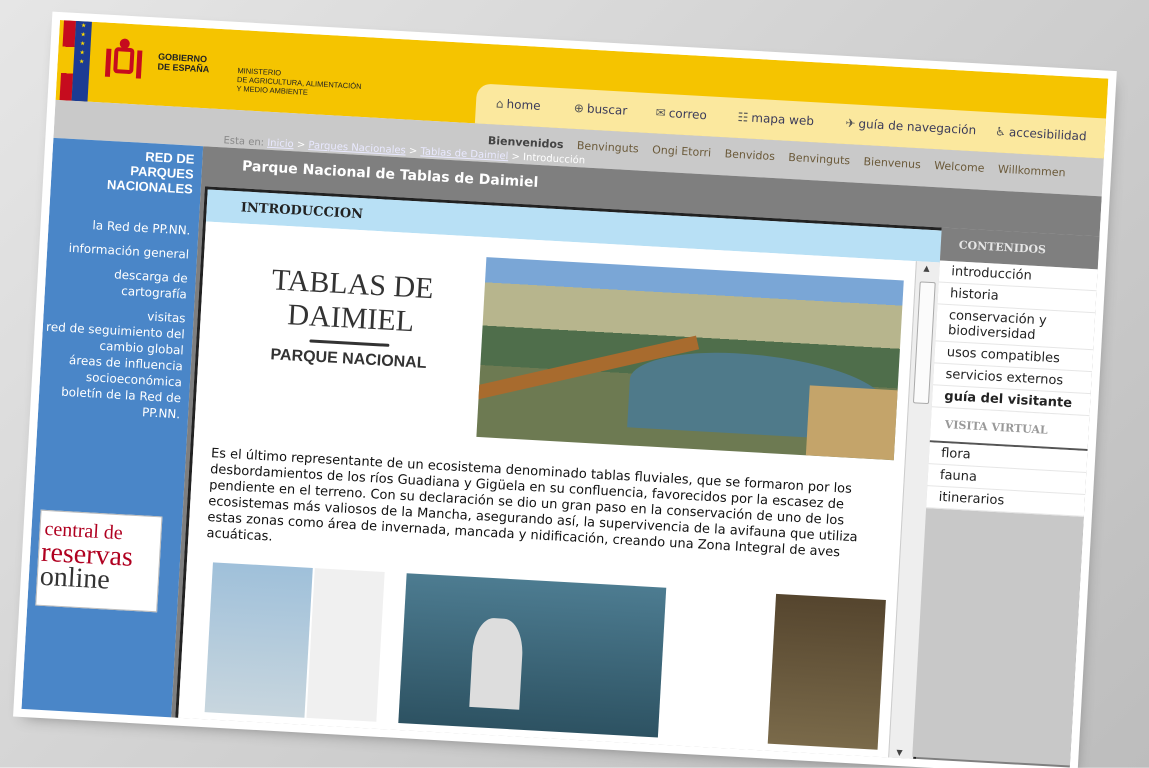  Describe the element at coordinates (850, 123) in the screenshot. I see `navigation-icon: ✈` at that location.